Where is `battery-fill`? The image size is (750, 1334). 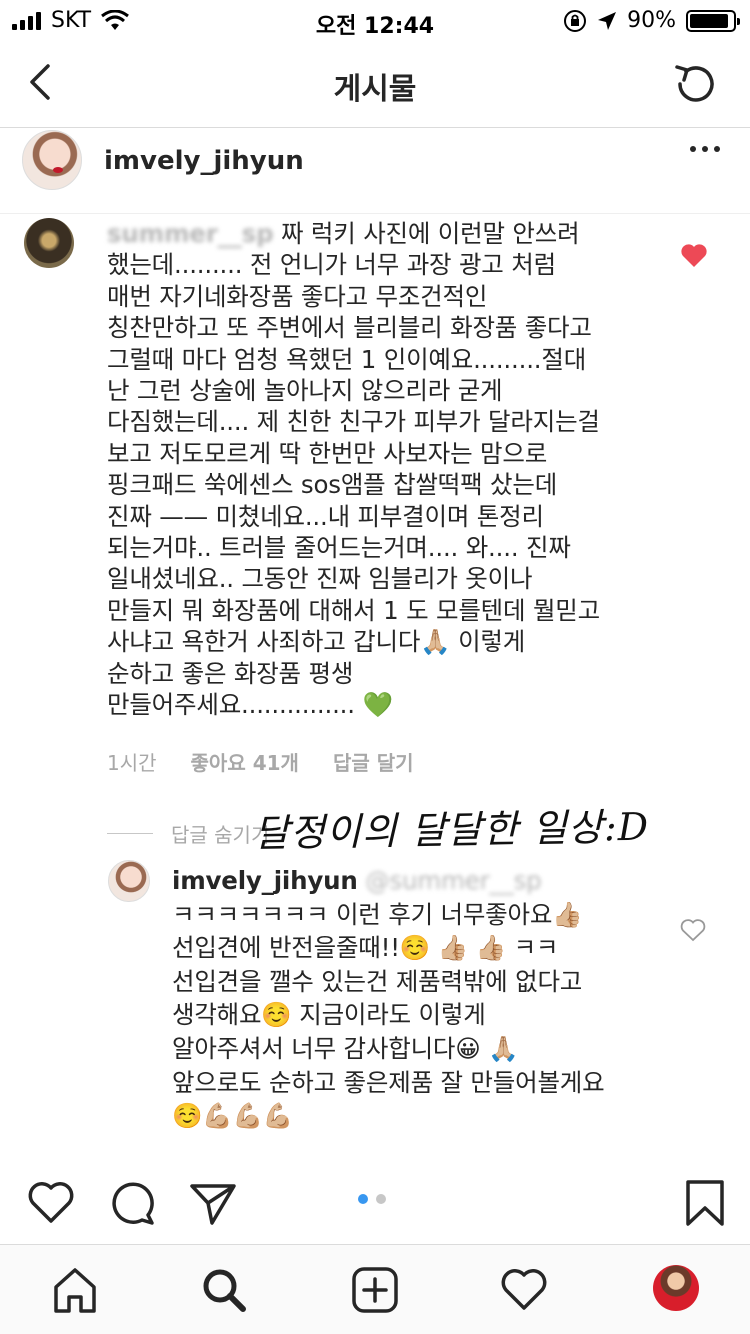 battery-fill is located at coordinates (709, 20).